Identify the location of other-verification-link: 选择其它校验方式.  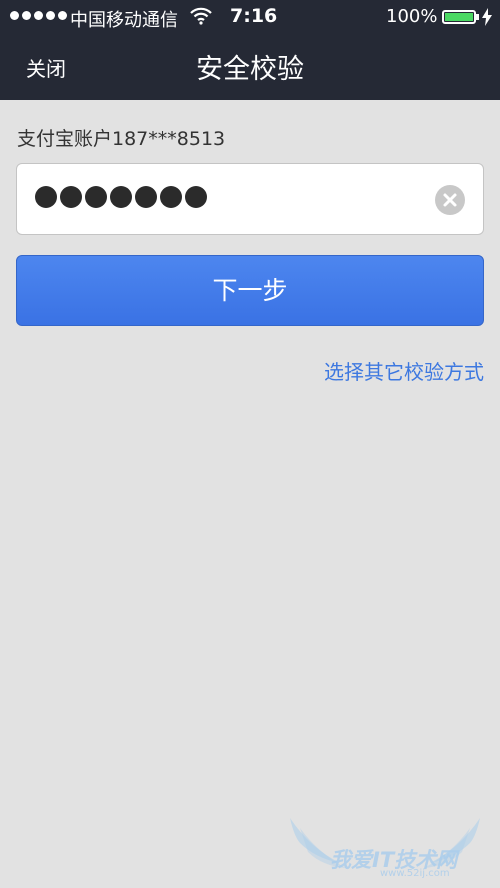
(404, 370).